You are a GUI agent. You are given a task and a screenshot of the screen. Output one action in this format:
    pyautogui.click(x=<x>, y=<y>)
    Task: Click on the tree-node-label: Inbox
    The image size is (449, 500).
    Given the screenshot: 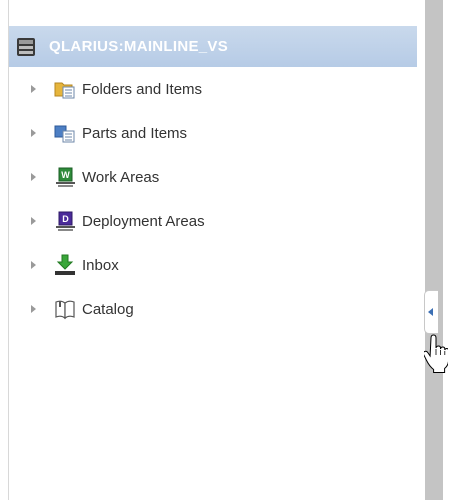 What is the action you would take?
    pyautogui.click(x=100, y=265)
    